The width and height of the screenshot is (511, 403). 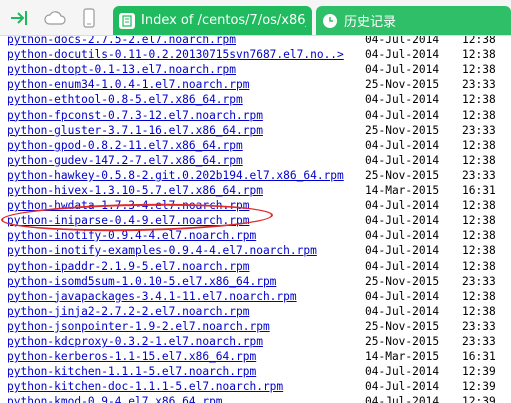 I want to click on browser-toolbar: Index of /centos/7/os/x86_ 历史记录, so click(x=255, y=18).